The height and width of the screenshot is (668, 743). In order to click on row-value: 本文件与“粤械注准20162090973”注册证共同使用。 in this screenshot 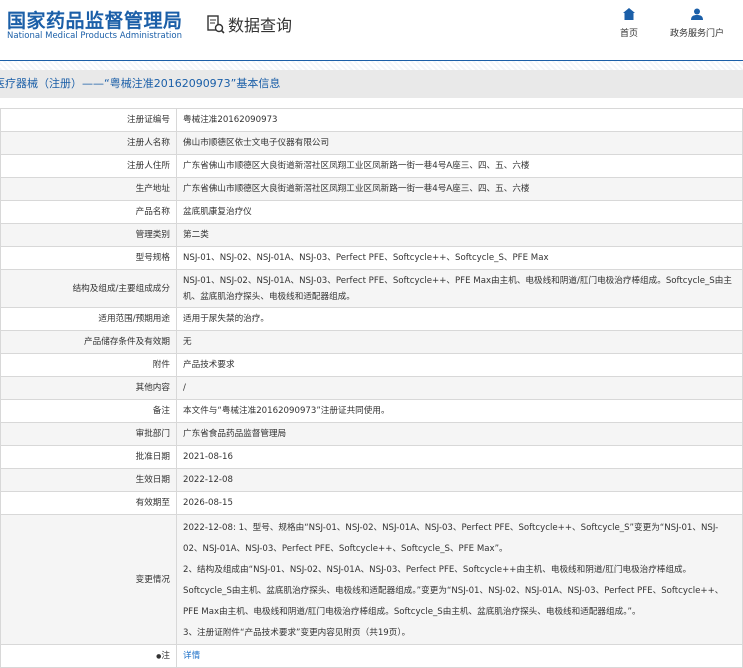, I will do `click(459, 411)`.